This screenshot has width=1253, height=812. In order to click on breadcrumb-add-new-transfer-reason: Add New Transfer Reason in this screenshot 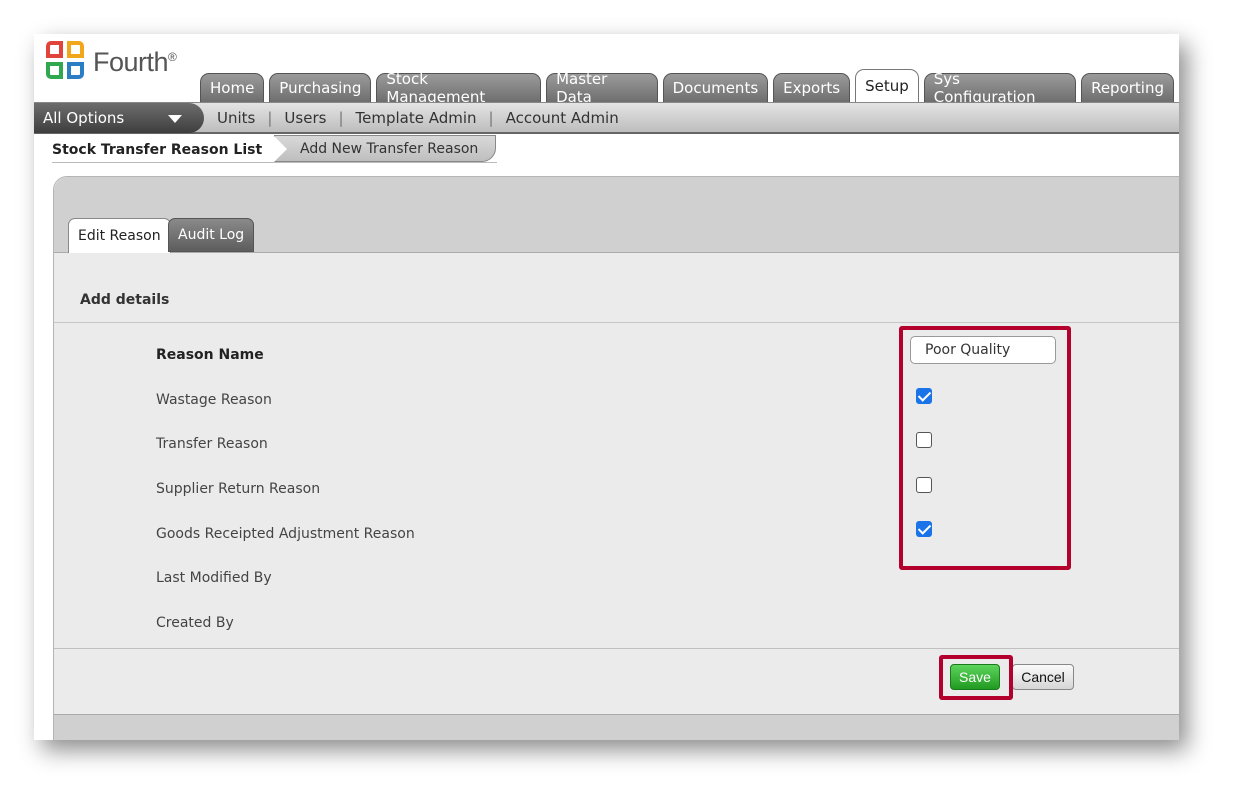, I will do `click(384, 149)`.